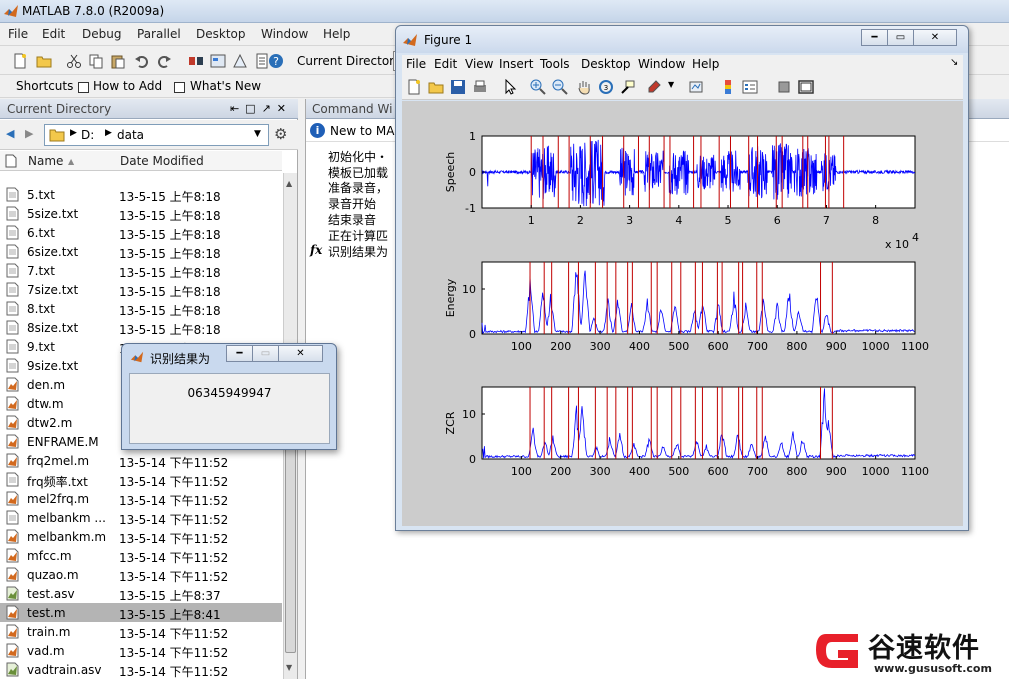 The height and width of the screenshot is (679, 1009). What do you see at coordinates (74, 61) in the screenshot?
I see `cut-icon` at bounding box center [74, 61].